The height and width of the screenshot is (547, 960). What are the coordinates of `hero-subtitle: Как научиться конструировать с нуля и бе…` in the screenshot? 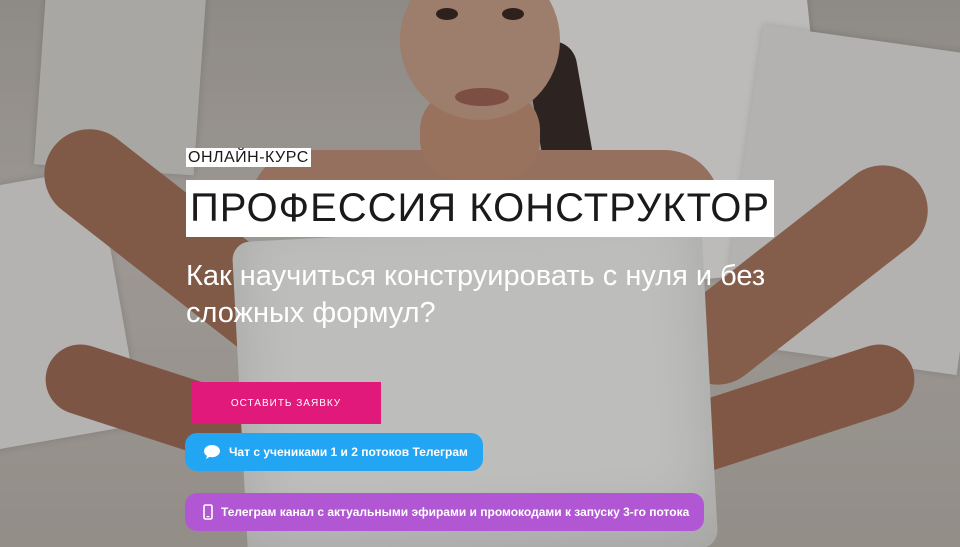 It's located at (476, 294).